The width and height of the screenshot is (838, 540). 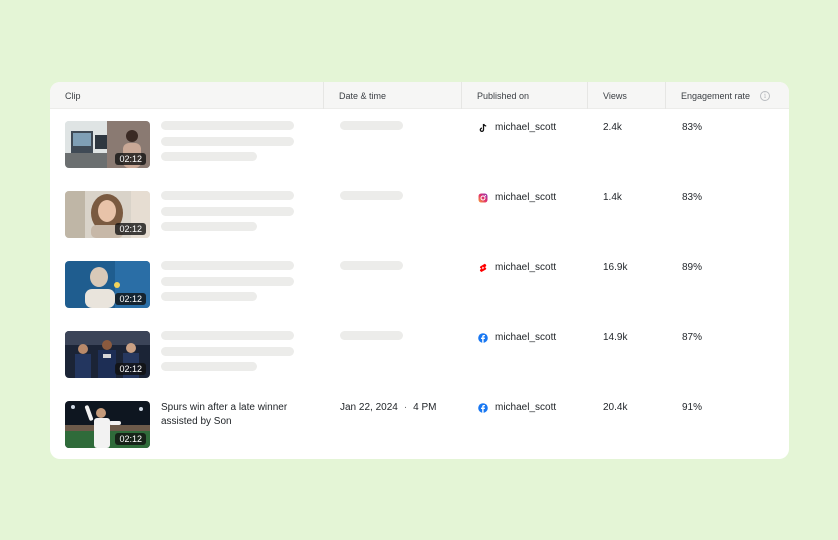 What do you see at coordinates (615, 267) in the screenshot?
I see `views-count: 16.9k` at bounding box center [615, 267].